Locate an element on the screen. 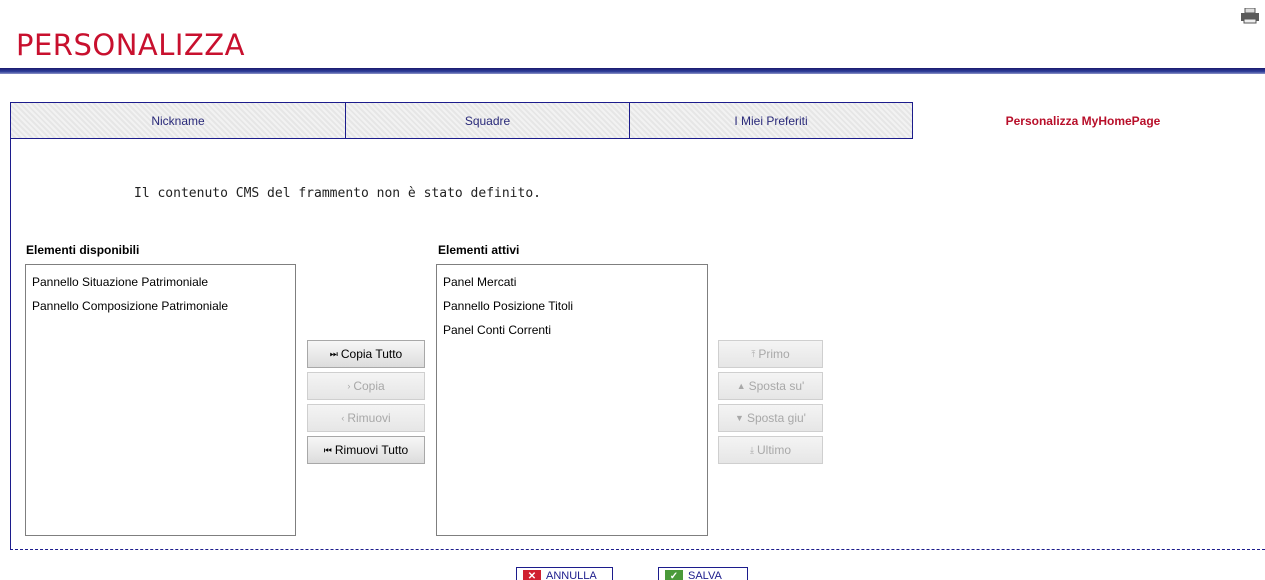 The width and height of the screenshot is (1265, 580). tab-nickname: Nickname is located at coordinates (178, 120).